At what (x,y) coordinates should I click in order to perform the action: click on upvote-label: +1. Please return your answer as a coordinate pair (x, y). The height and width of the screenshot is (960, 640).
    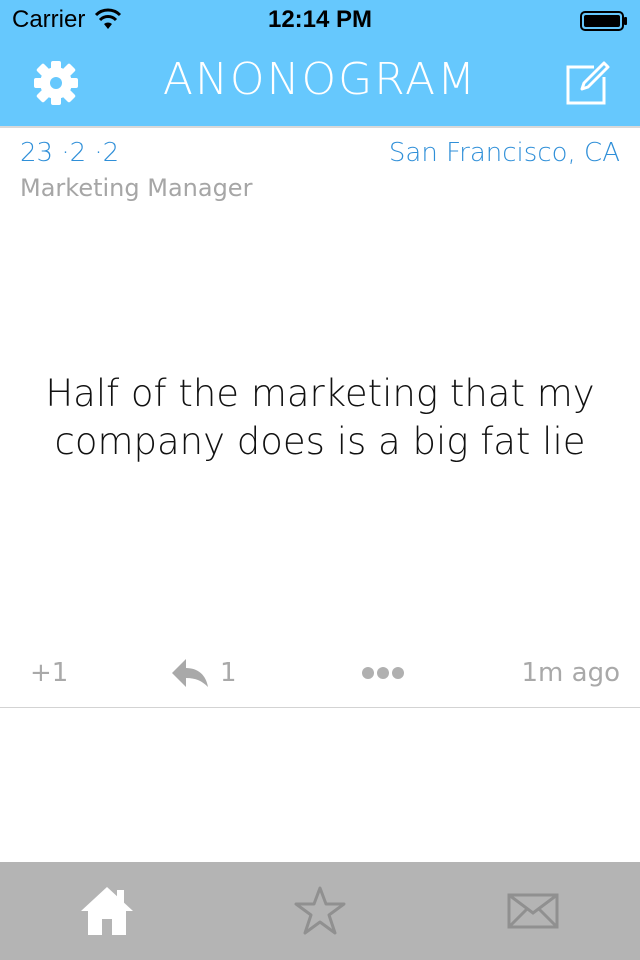
    Looking at the image, I should click on (49, 673).